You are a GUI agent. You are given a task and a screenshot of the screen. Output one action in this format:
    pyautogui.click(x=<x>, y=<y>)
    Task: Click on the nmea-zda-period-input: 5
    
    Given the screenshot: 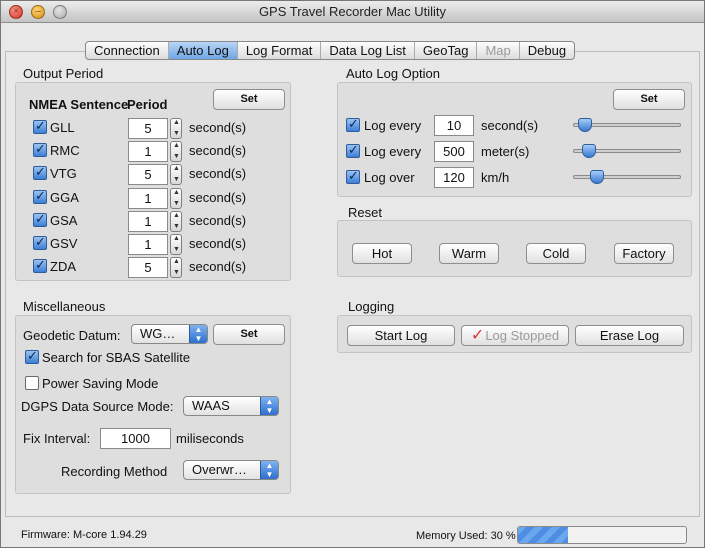 What is the action you would take?
    pyautogui.click(x=148, y=267)
    